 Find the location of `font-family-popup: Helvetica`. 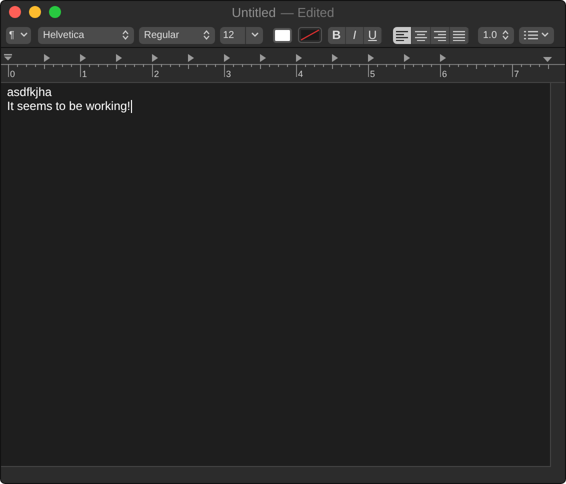

font-family-popup: Helvetica is located at coordinates (86, 35).